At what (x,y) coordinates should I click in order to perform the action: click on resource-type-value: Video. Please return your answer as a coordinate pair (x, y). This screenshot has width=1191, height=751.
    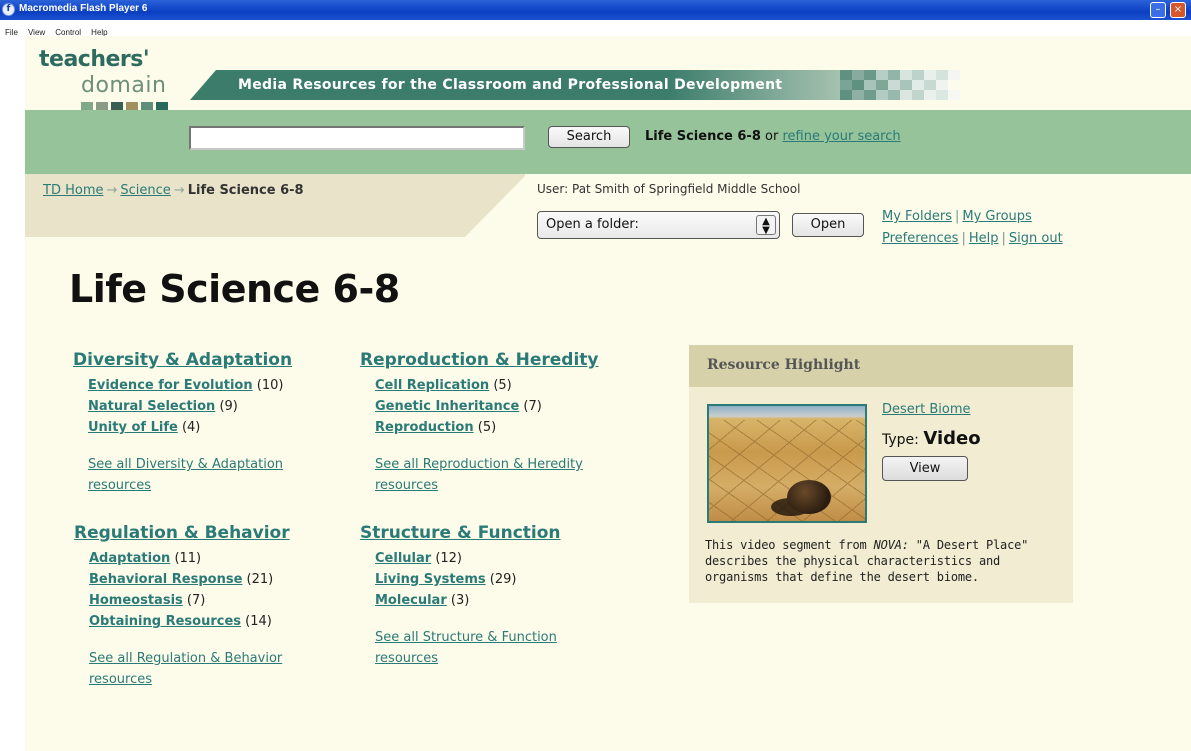
    Looking at the image, I should click on (952, 438).